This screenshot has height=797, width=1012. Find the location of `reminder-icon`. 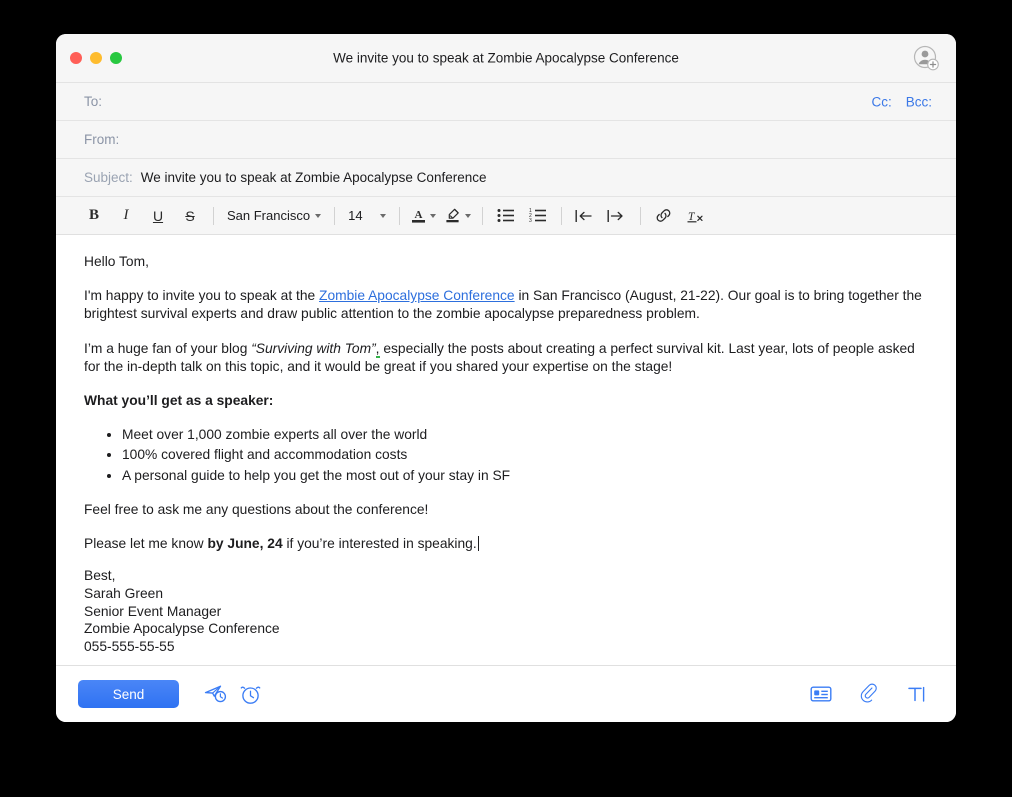

reminder-icon is located at coordinates (250, 694).